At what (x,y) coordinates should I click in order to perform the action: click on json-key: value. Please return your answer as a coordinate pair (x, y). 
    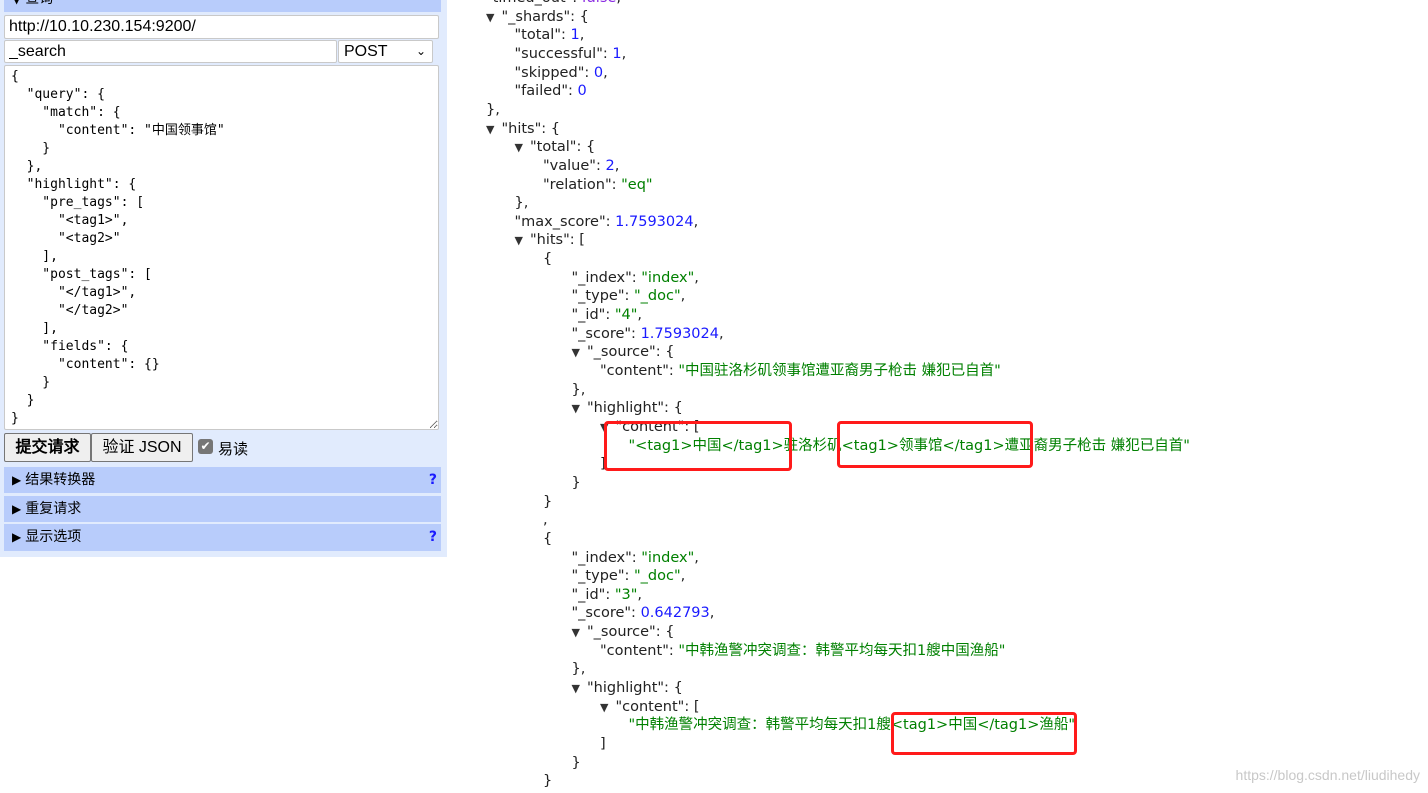
    Looking at the image, I should click on (569, 165).